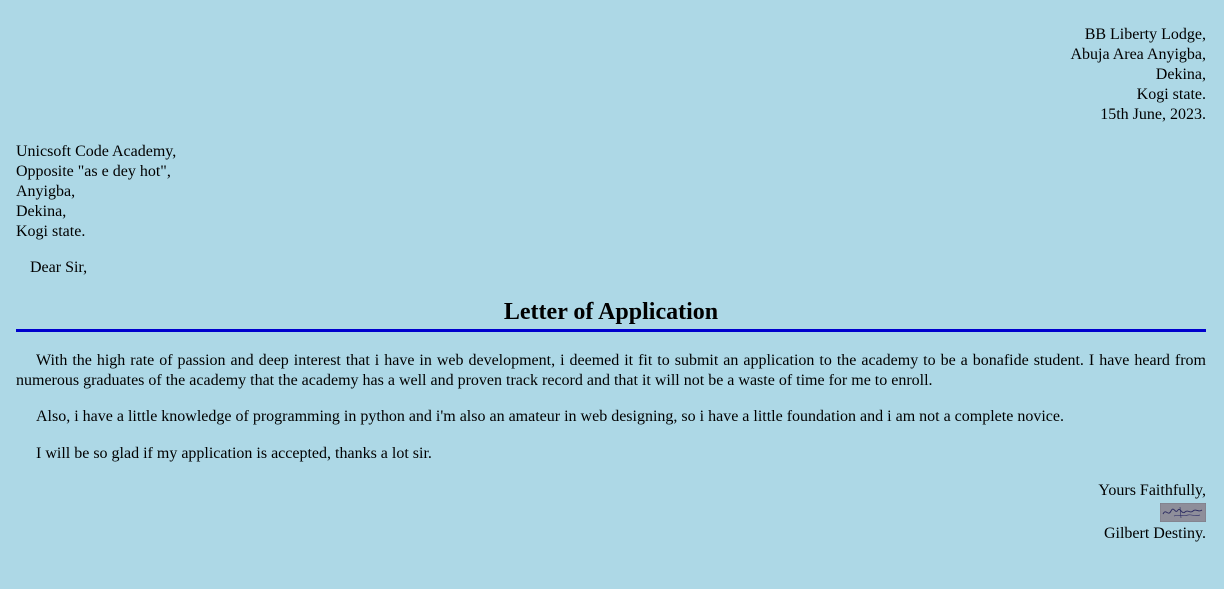 The image size is (1224, 589). What do you see at coordinates (41, 211) in the screenshot?
I see `recipient-address-line: Dekina,` at bounding box center [41, 211].